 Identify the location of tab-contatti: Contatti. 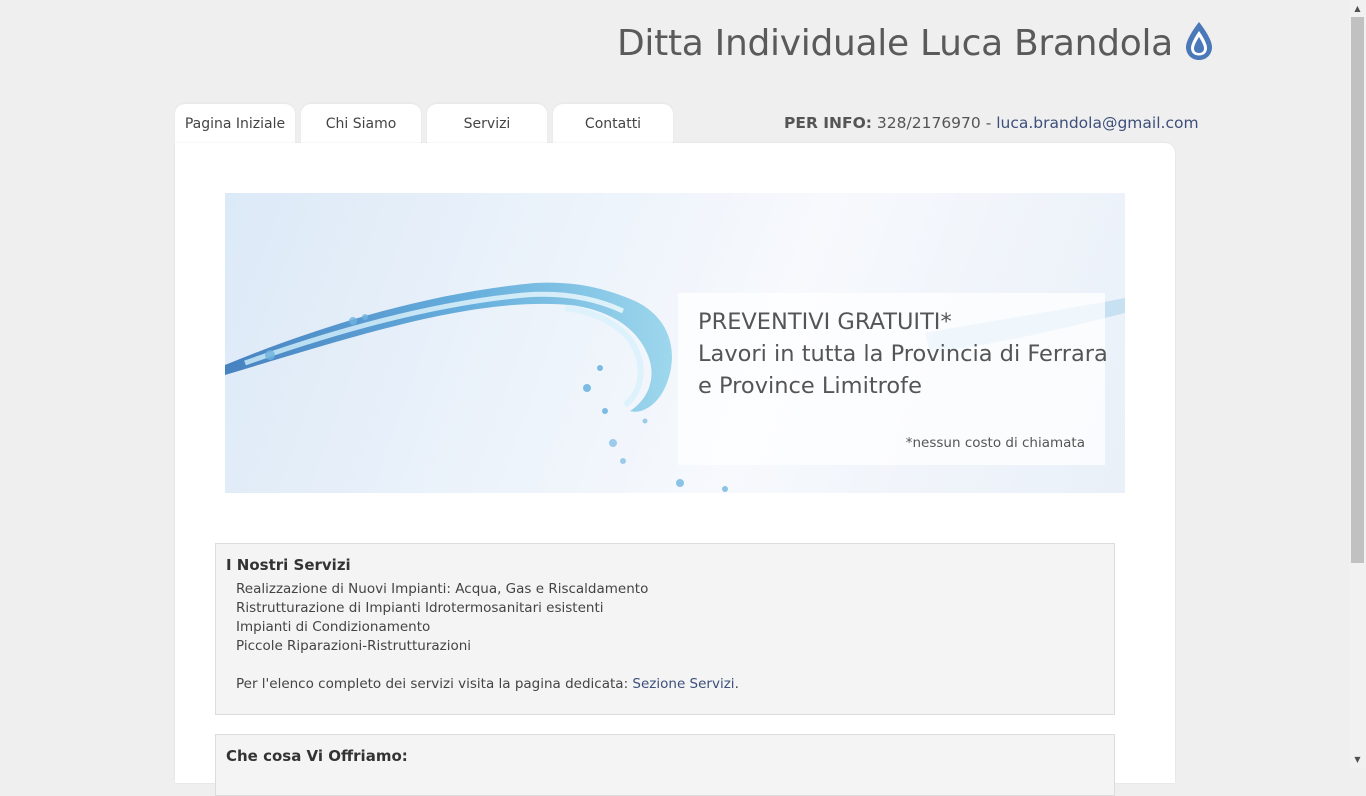
(613, 124).